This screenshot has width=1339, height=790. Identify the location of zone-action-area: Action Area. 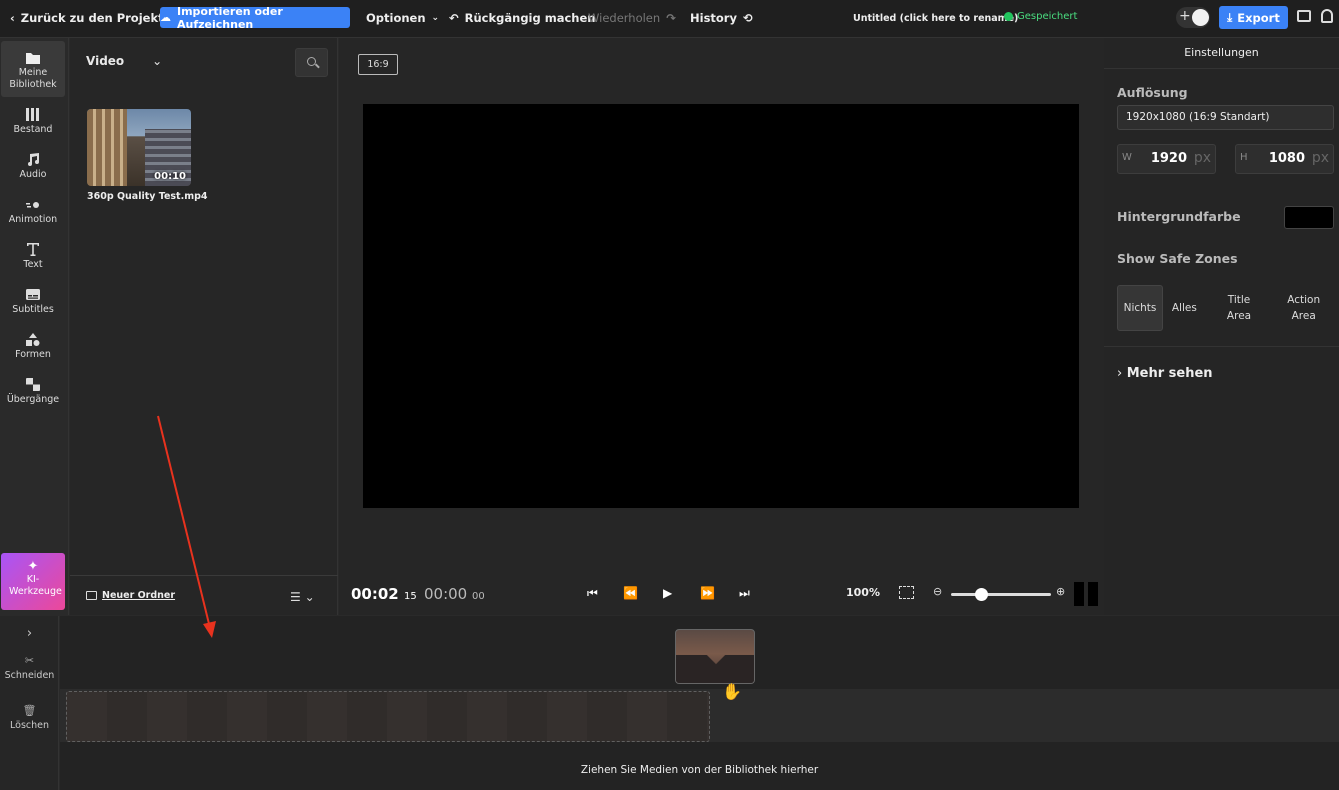
(1303, 308).